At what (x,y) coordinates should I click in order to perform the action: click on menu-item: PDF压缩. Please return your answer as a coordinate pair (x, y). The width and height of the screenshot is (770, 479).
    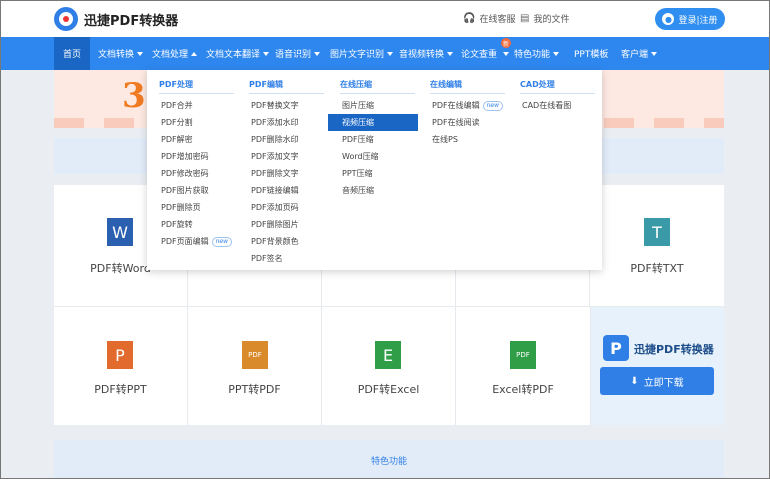
    Looking at the image, I should click on (379, 139).